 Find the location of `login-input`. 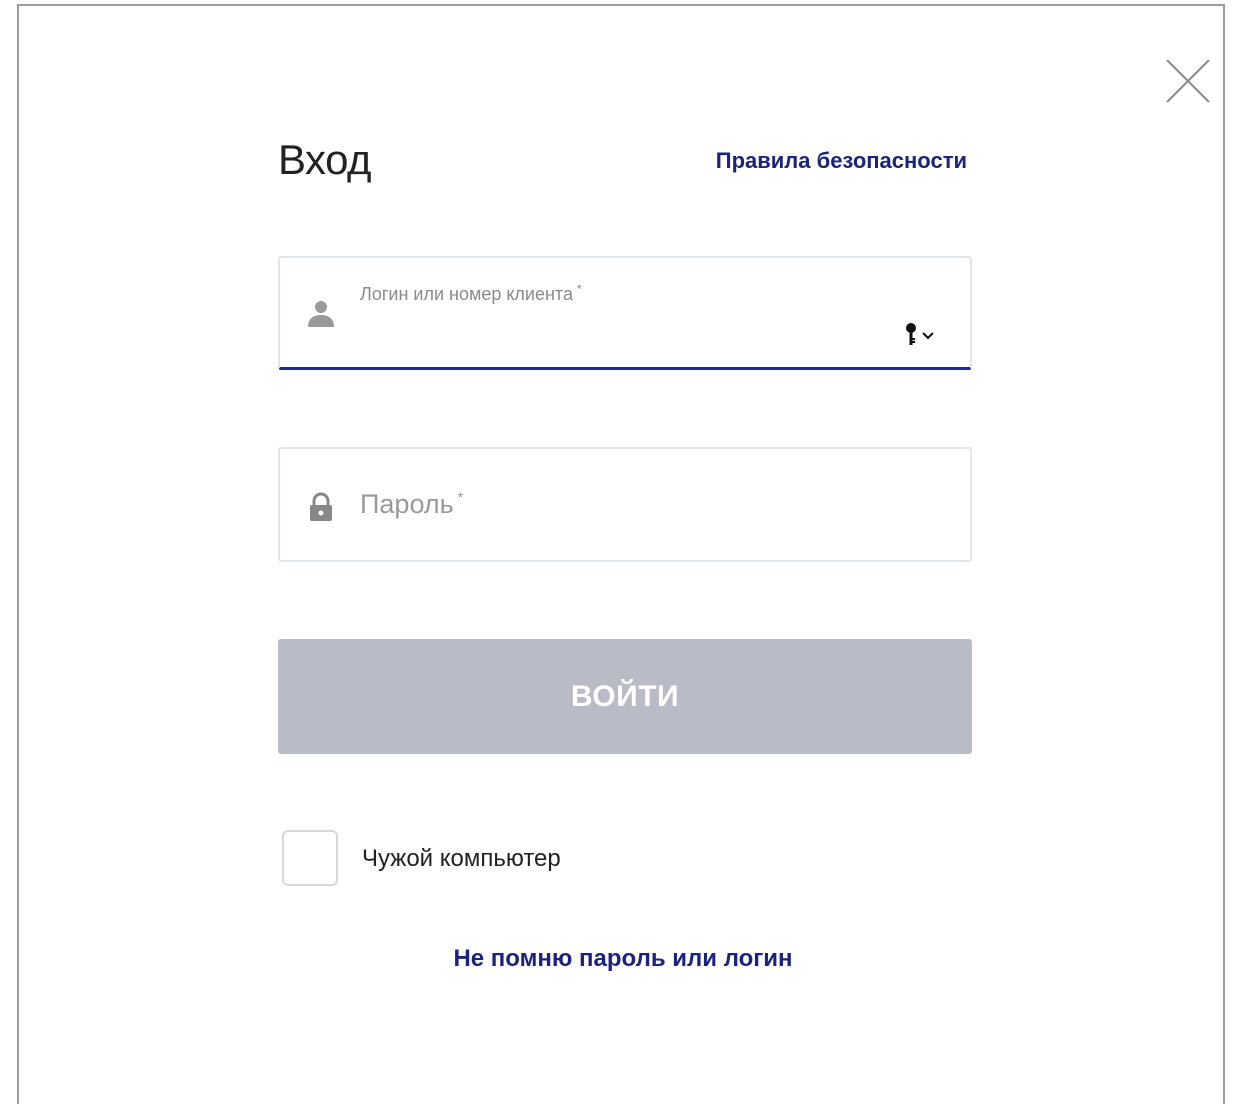

login-input is located at coordinates (622, 333).